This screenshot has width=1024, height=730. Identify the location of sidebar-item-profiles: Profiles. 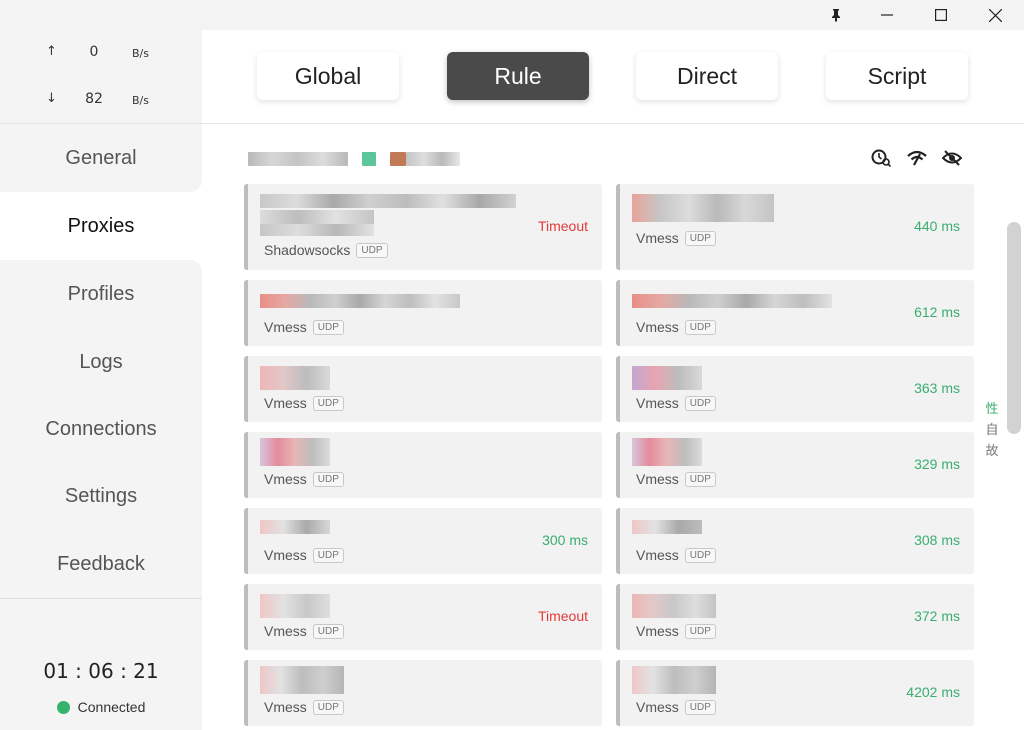
(101, 294).